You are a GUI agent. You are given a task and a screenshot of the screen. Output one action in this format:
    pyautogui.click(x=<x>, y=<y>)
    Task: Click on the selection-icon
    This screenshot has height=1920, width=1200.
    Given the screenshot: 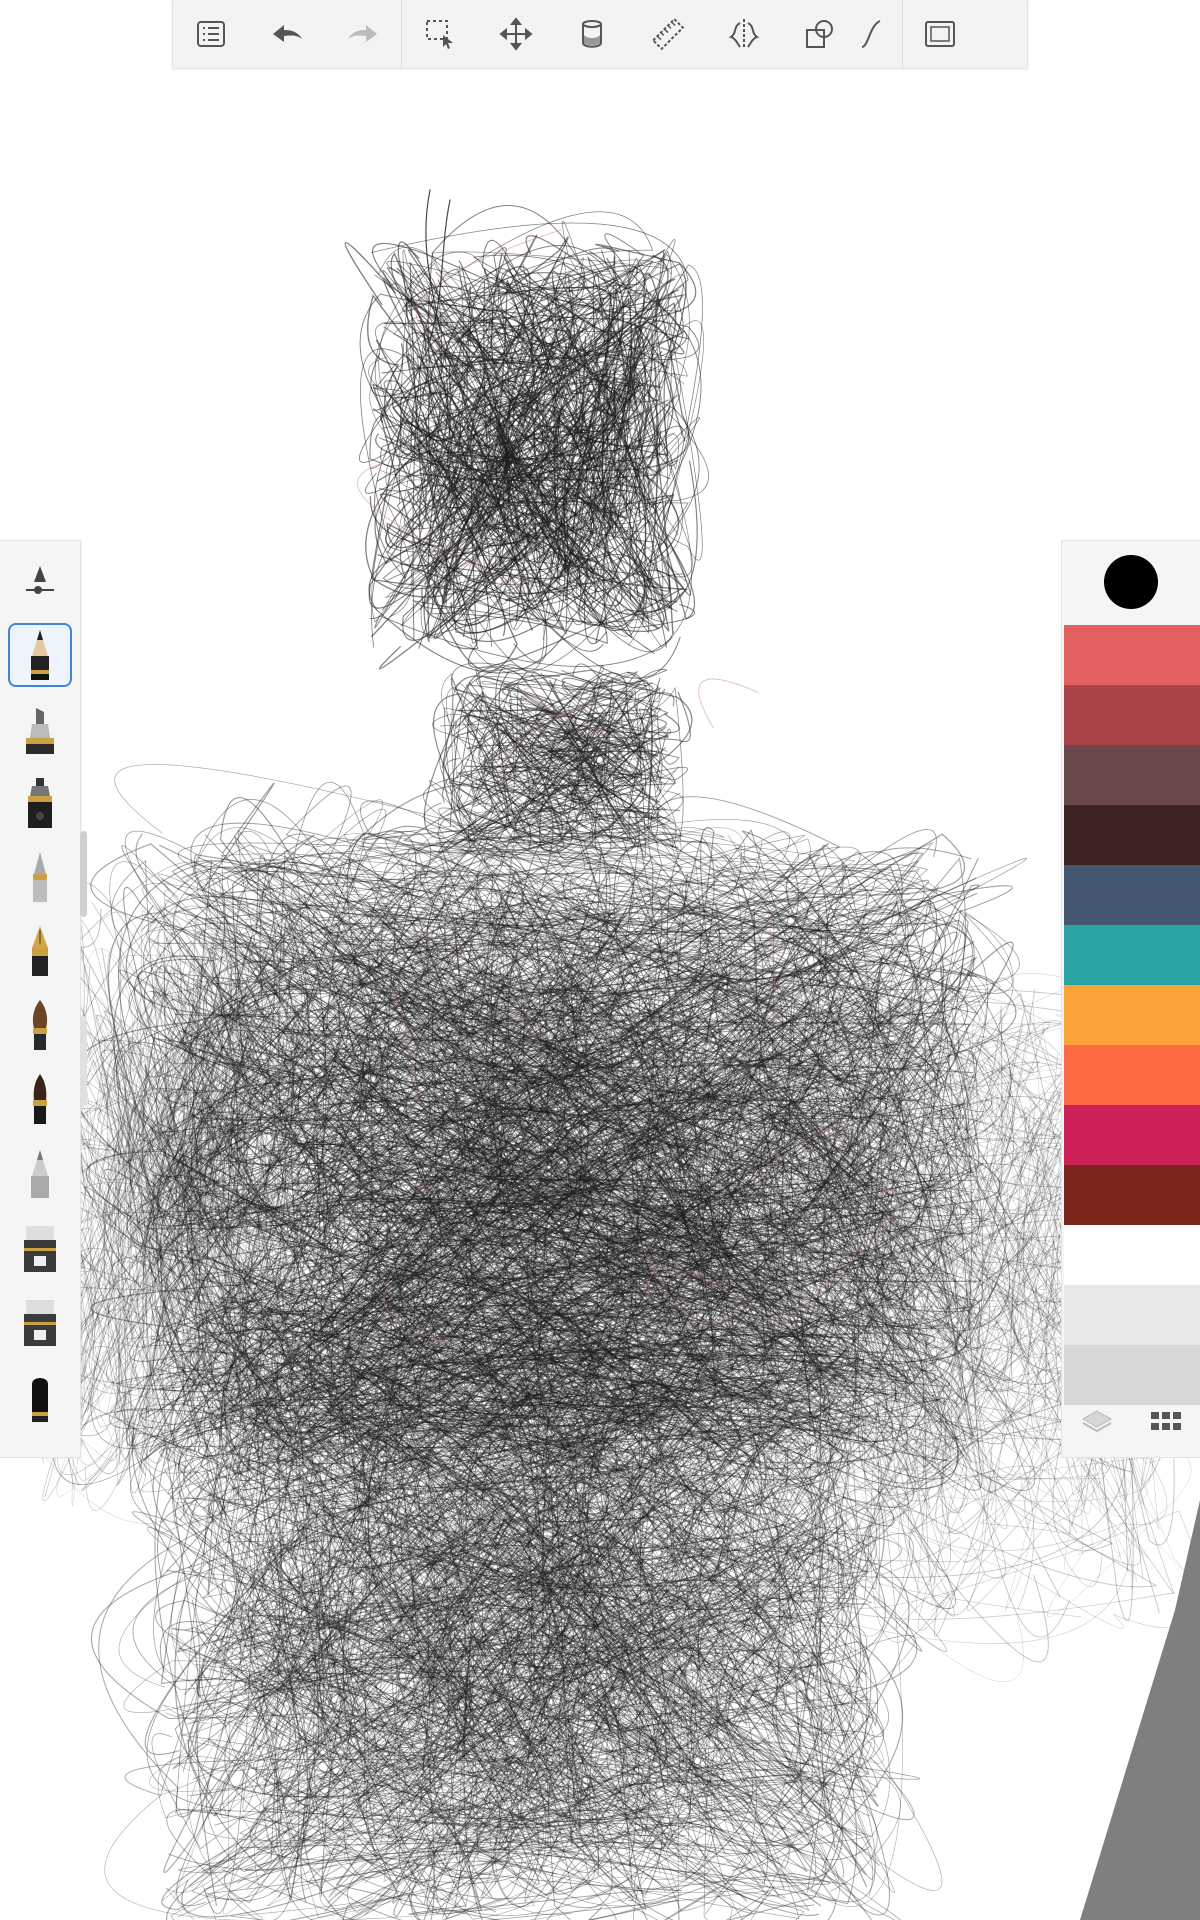 What is the action you would take?
    pyautogui.click(x=439, y=34)
    